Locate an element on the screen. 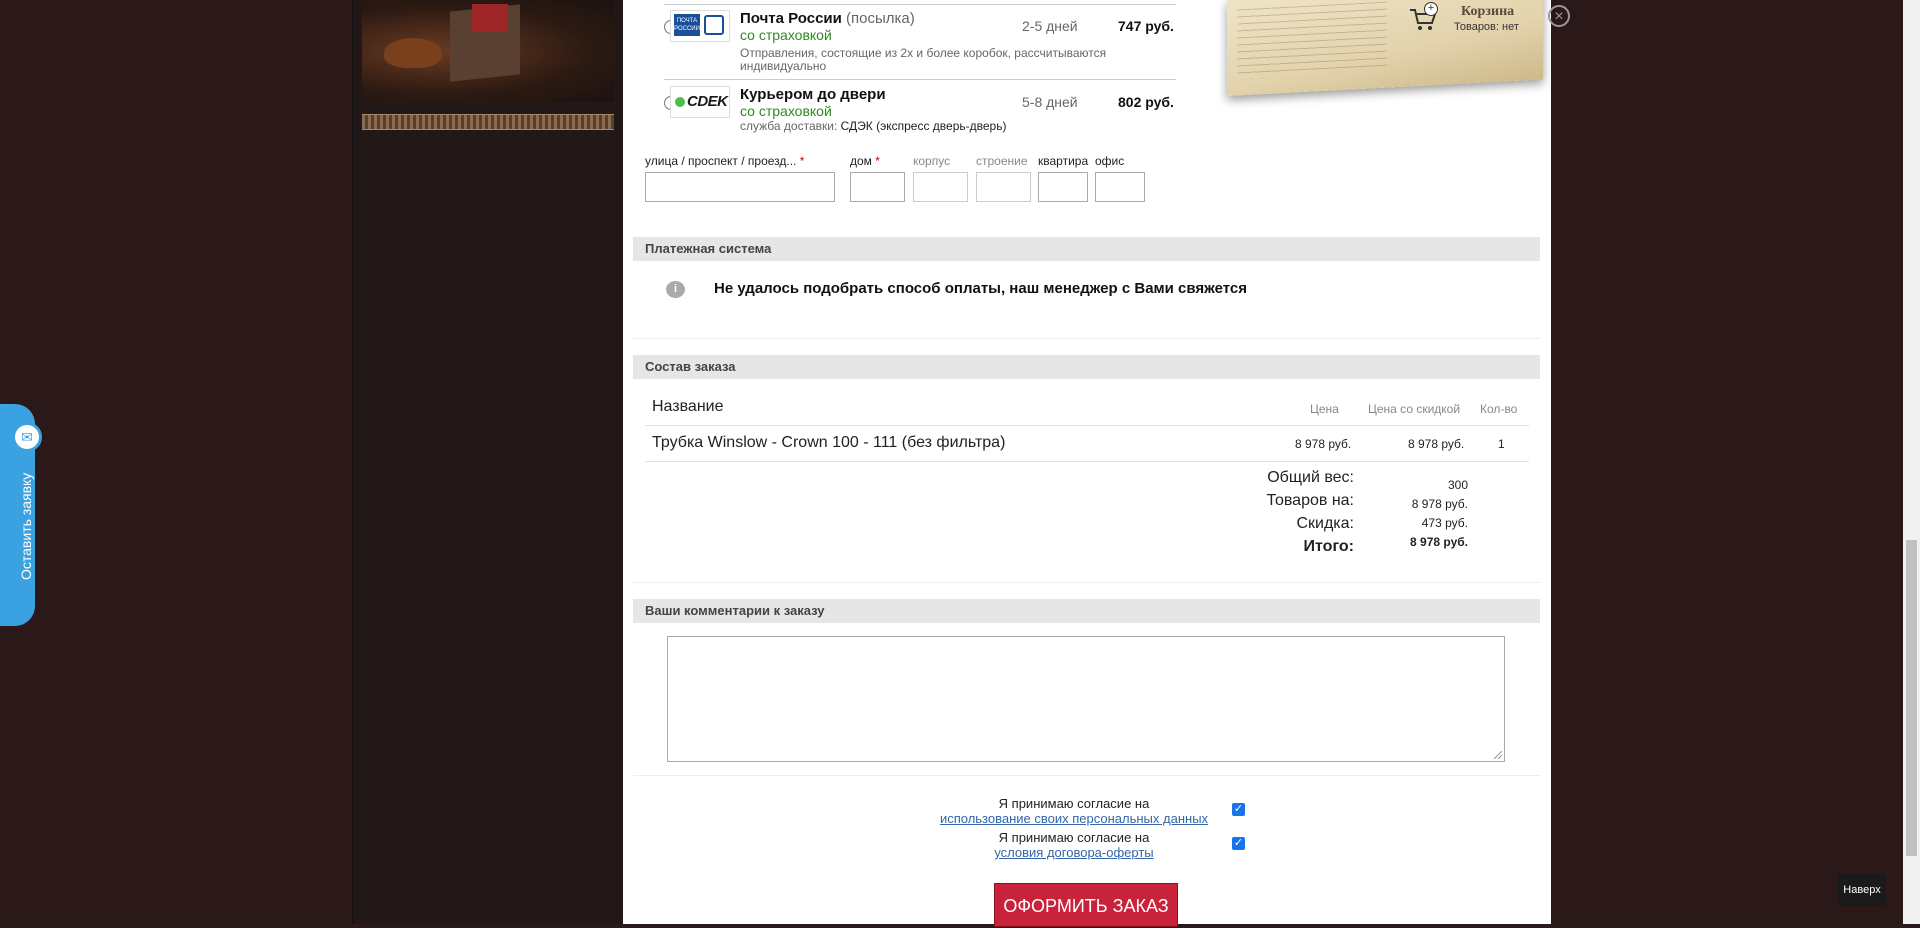  close-icon: × is located at coordinates (1559, 16).